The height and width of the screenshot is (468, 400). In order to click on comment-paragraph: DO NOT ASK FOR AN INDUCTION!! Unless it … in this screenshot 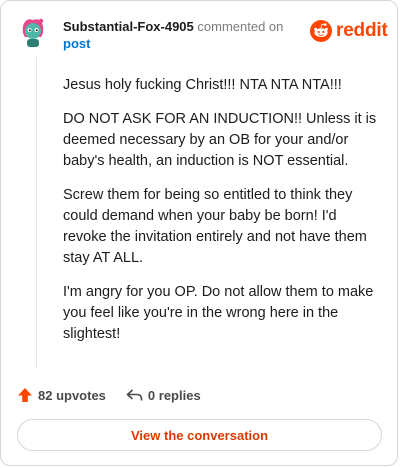, I will do `click(220, 140)`.